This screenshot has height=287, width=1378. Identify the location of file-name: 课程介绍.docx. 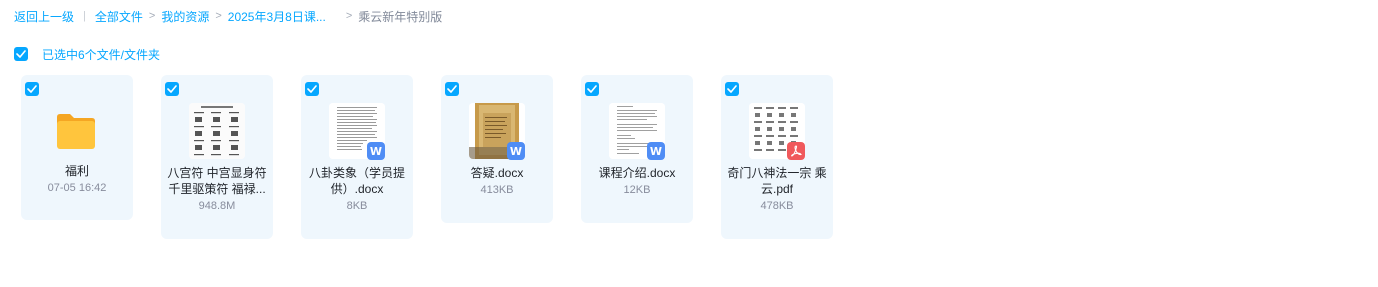
(637, 173).